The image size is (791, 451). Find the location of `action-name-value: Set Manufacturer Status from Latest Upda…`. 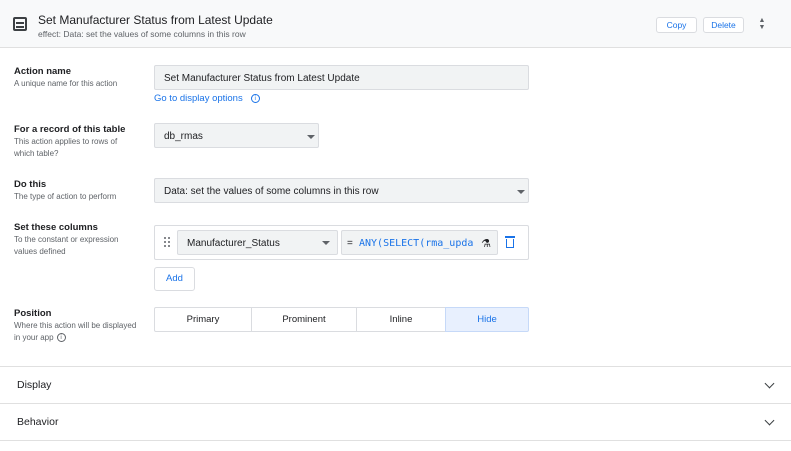

action-name-value: Set Manufacturer Status from Latest Upda… is located at coordinates (262, 78).